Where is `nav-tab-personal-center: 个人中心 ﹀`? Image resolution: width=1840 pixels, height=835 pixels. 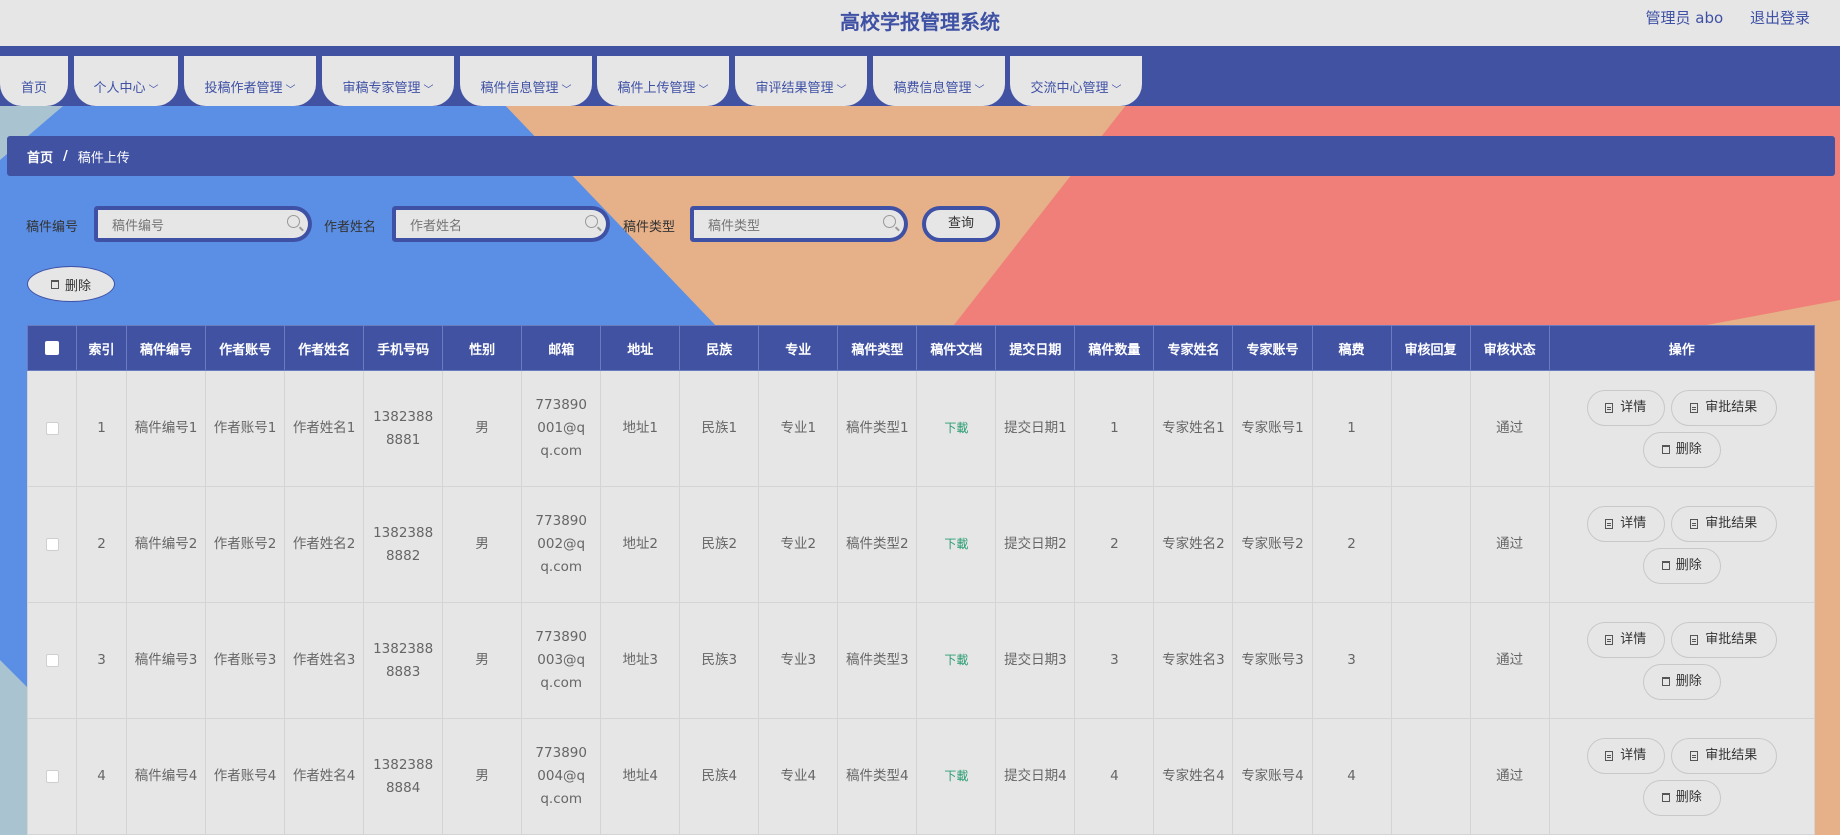 nav-tab-personal-center: 个人中心 ﹀ is located at coordinates (126, 81).